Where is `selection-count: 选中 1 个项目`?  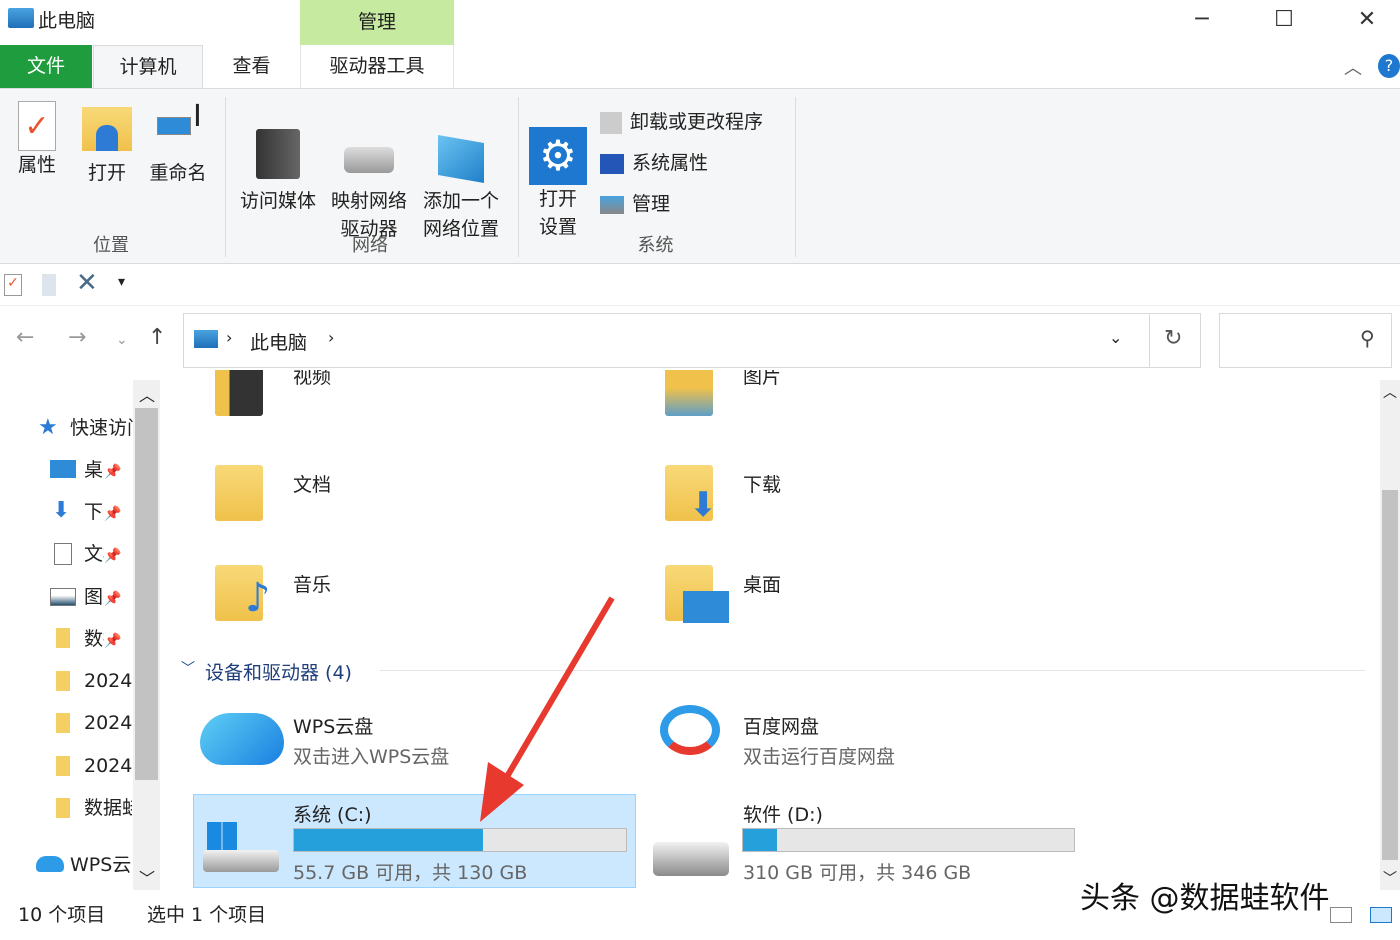
selection-count: 选中 1 个项目 is located at coordinates (207, 915).